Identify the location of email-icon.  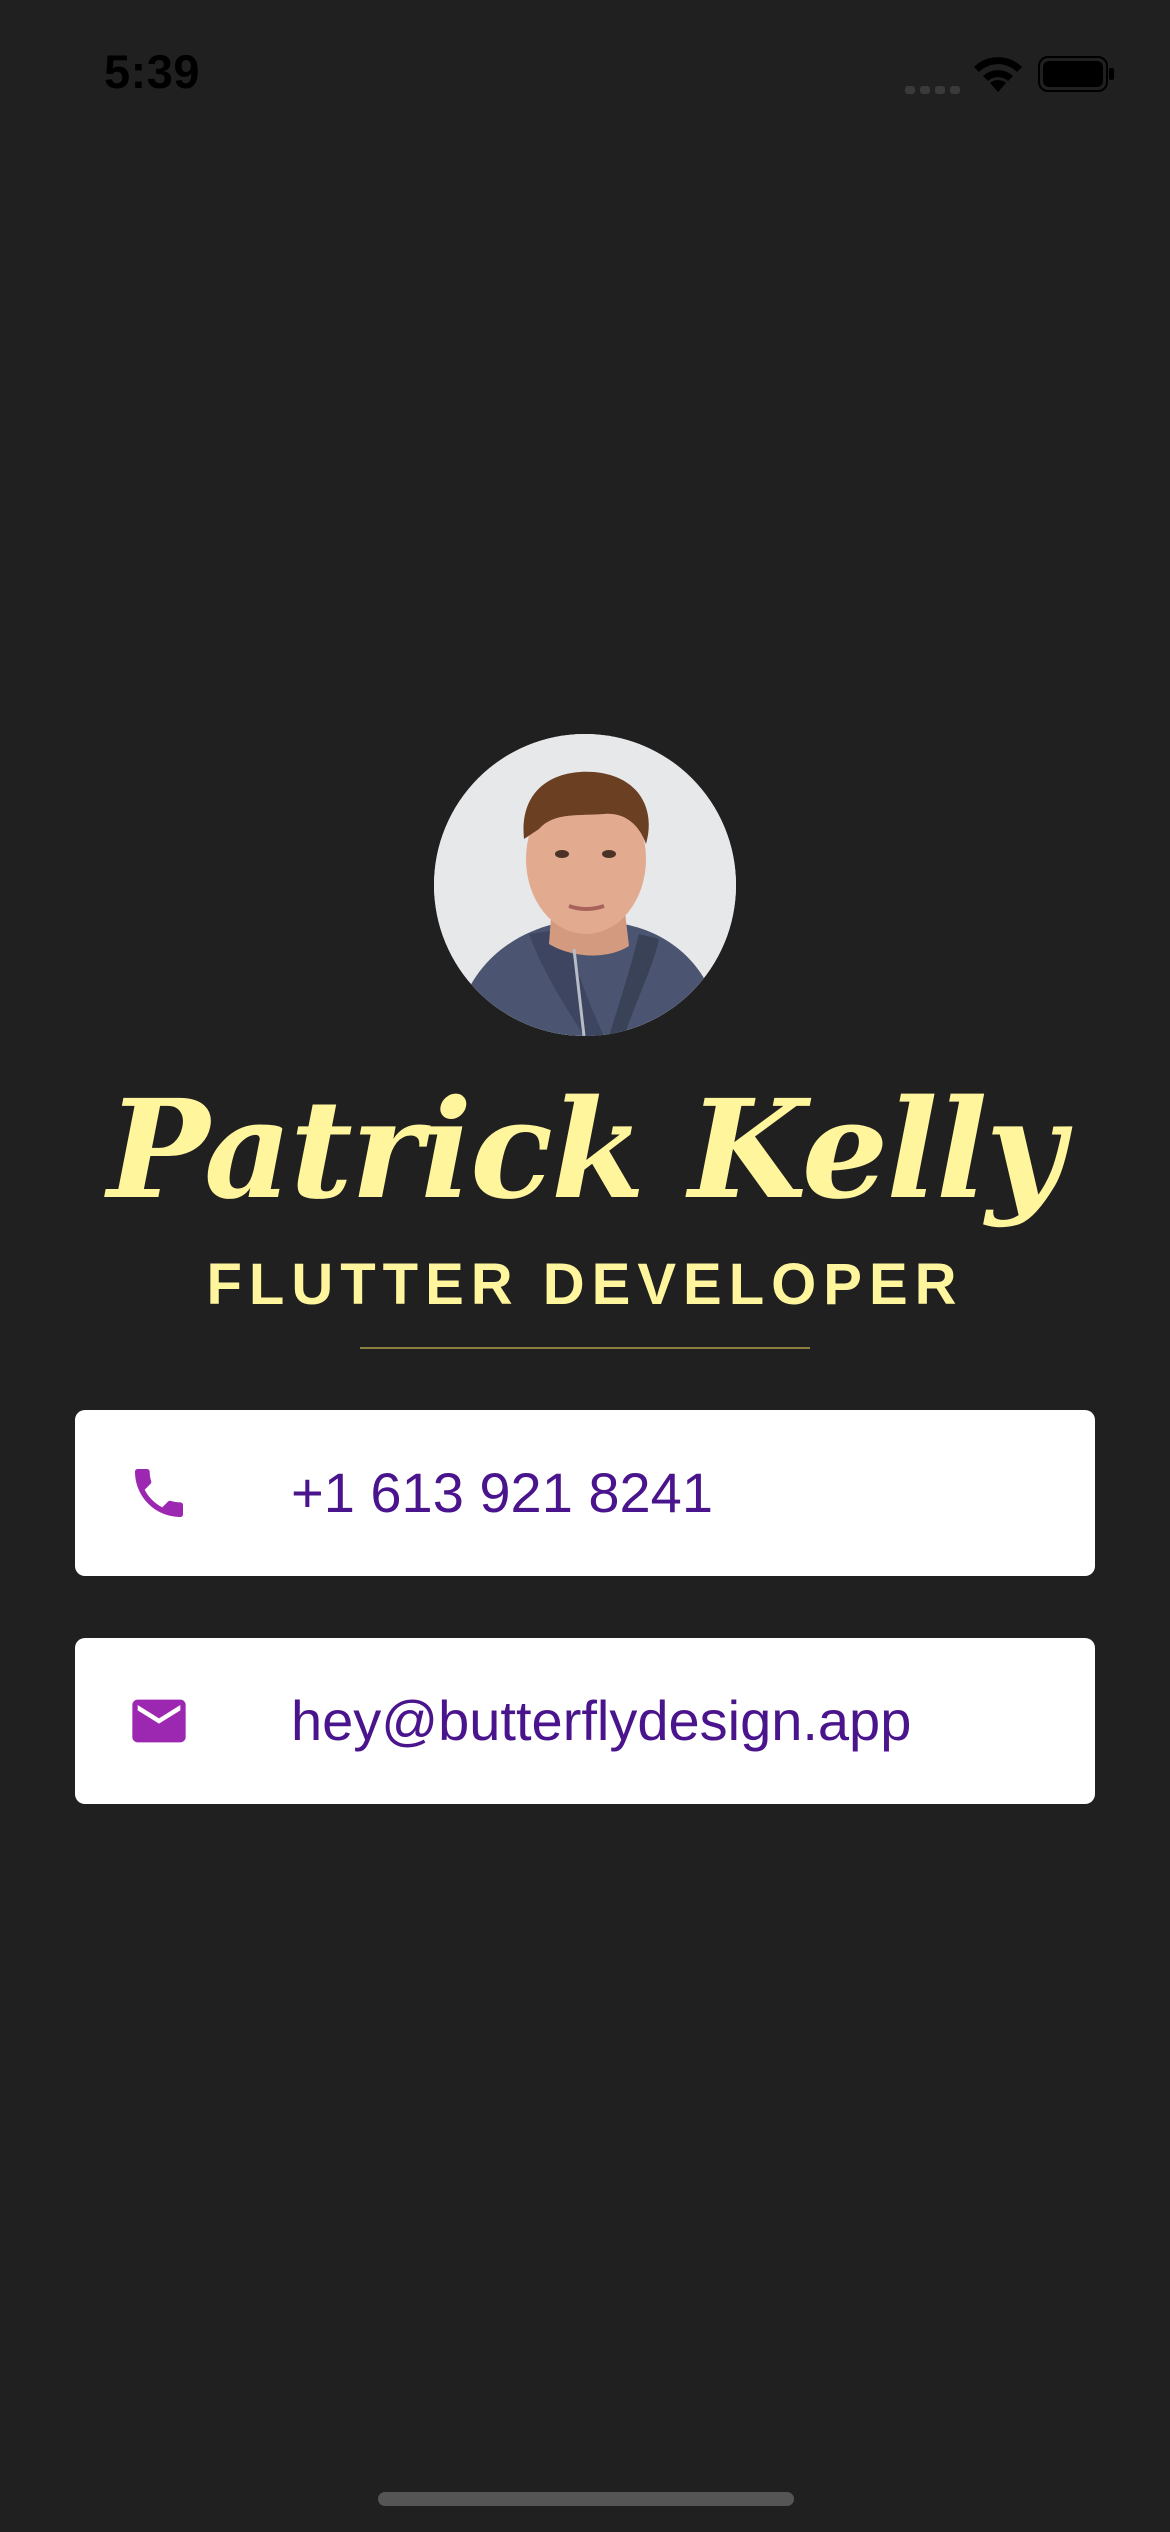
(159, 1721).